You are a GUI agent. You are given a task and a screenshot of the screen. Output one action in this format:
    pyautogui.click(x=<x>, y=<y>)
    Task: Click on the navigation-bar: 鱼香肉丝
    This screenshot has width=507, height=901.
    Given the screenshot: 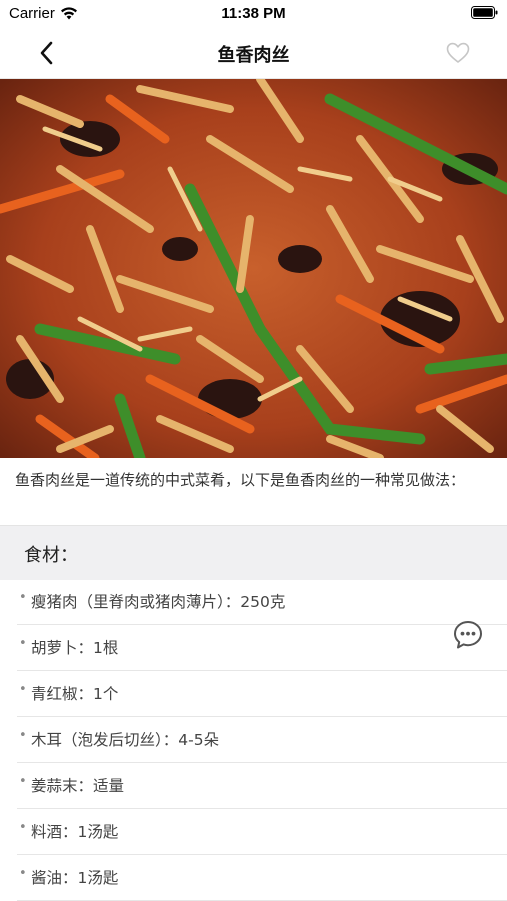 What is the action you would take?
    pyautogui.click(x=253, y=53)
    